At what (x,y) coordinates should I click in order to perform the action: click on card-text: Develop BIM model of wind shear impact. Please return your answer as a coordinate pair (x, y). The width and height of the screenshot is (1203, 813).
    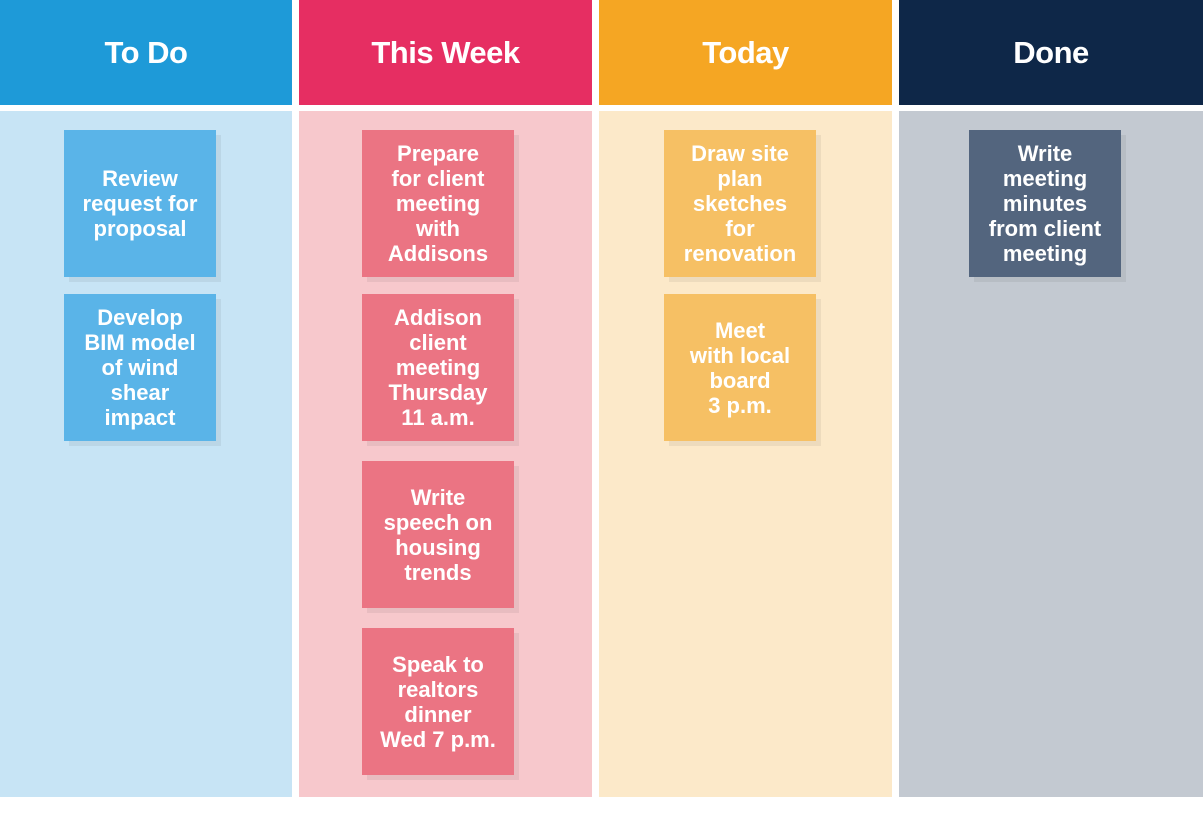
    Looking at the image, I should click on (140, 367).